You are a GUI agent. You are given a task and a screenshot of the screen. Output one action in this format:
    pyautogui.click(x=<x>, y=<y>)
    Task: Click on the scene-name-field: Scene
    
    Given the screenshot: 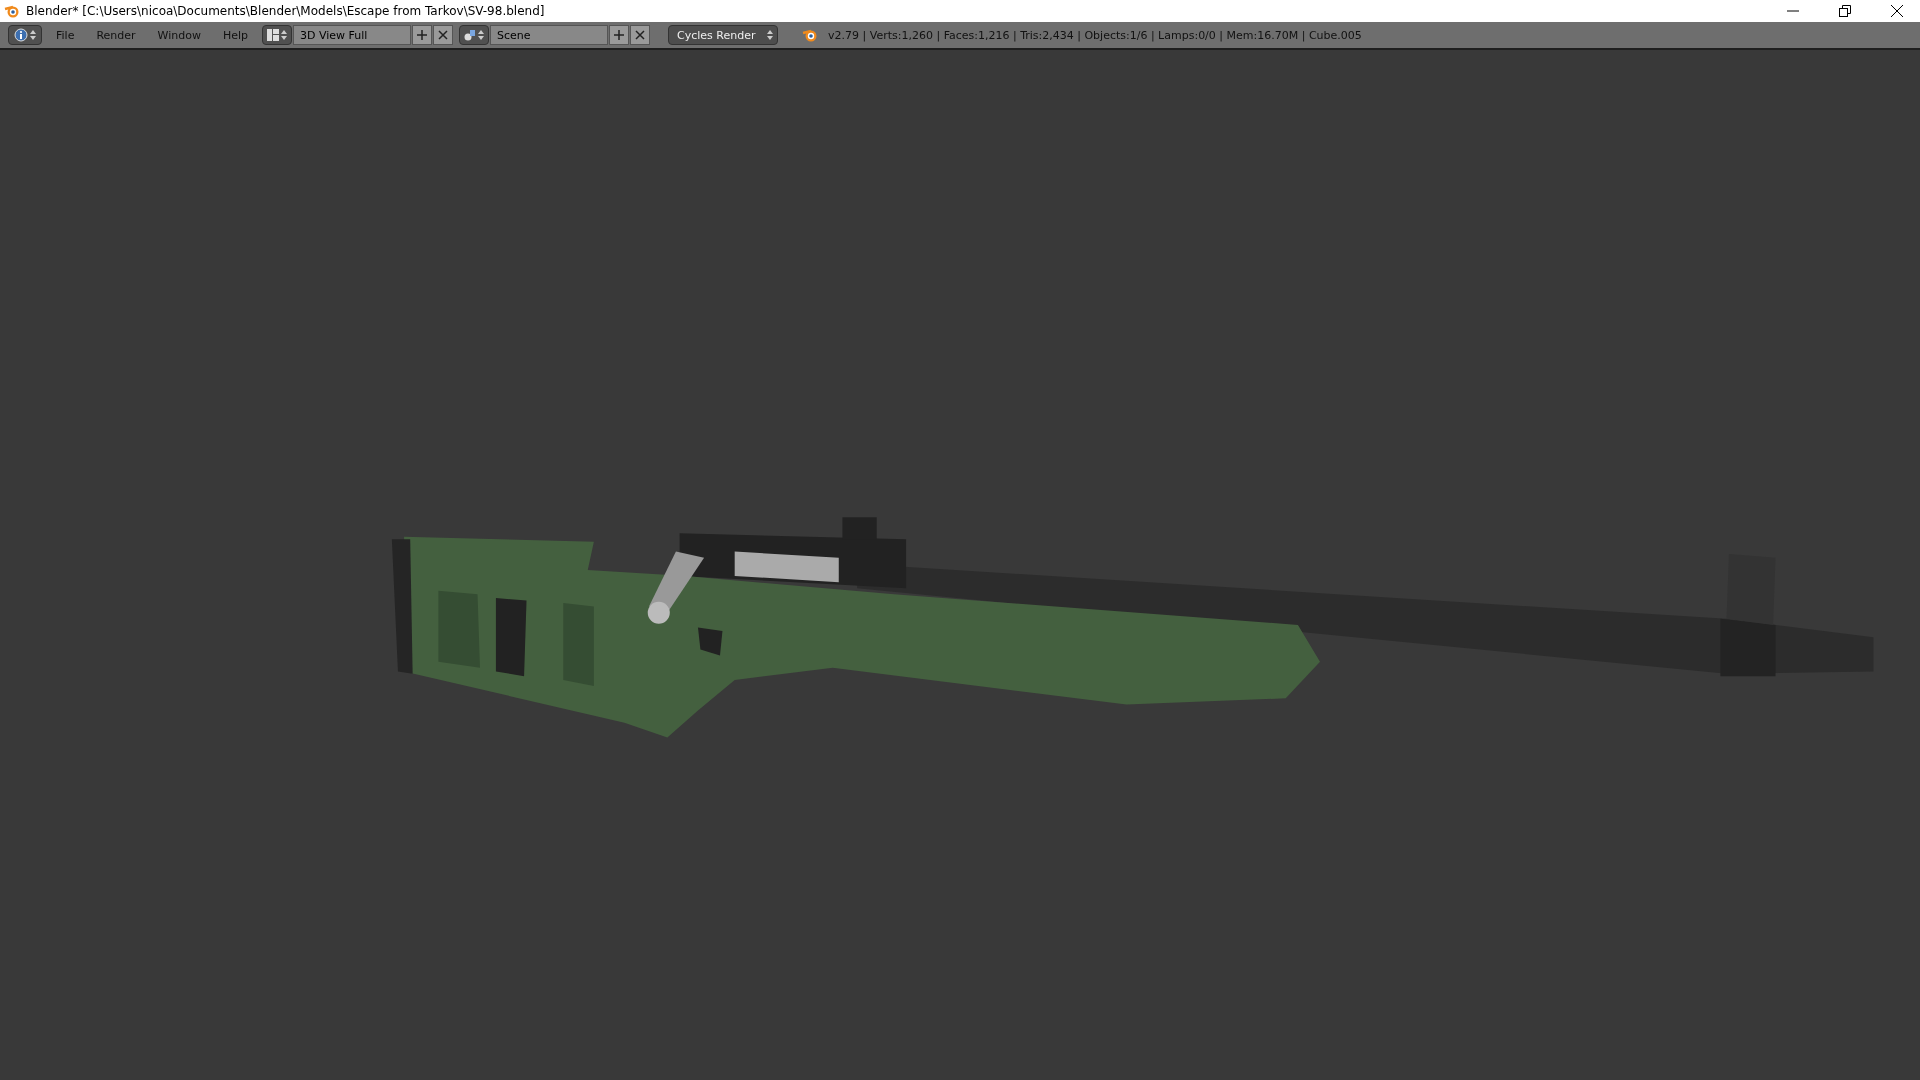 What is the action you would take?
    pyautogui.click(x=549, y=35)
    